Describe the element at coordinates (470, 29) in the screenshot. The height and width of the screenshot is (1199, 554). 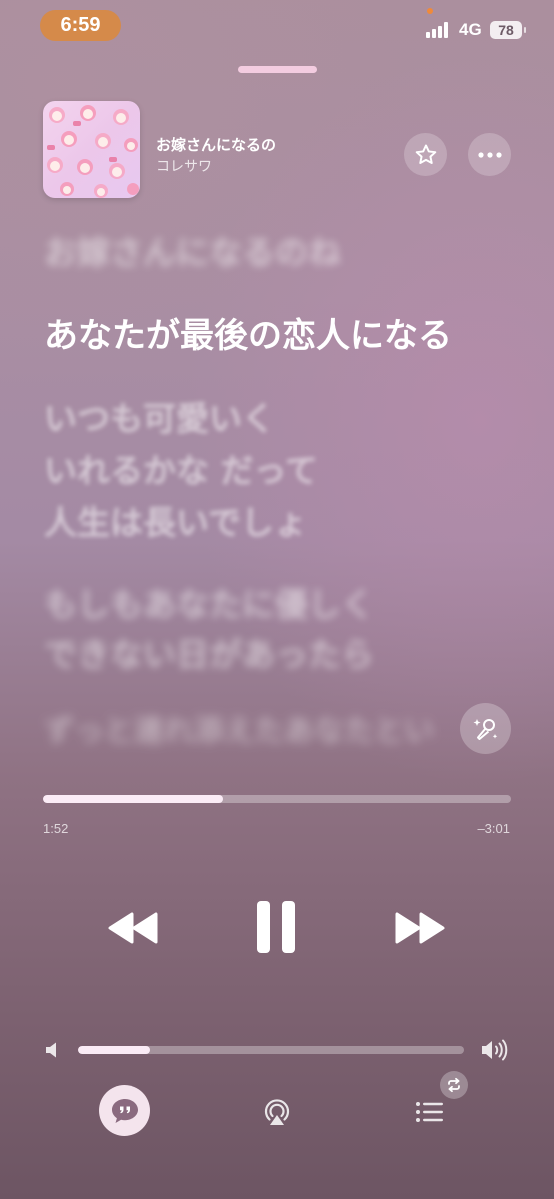
I see `network-type: 4G` at that location.